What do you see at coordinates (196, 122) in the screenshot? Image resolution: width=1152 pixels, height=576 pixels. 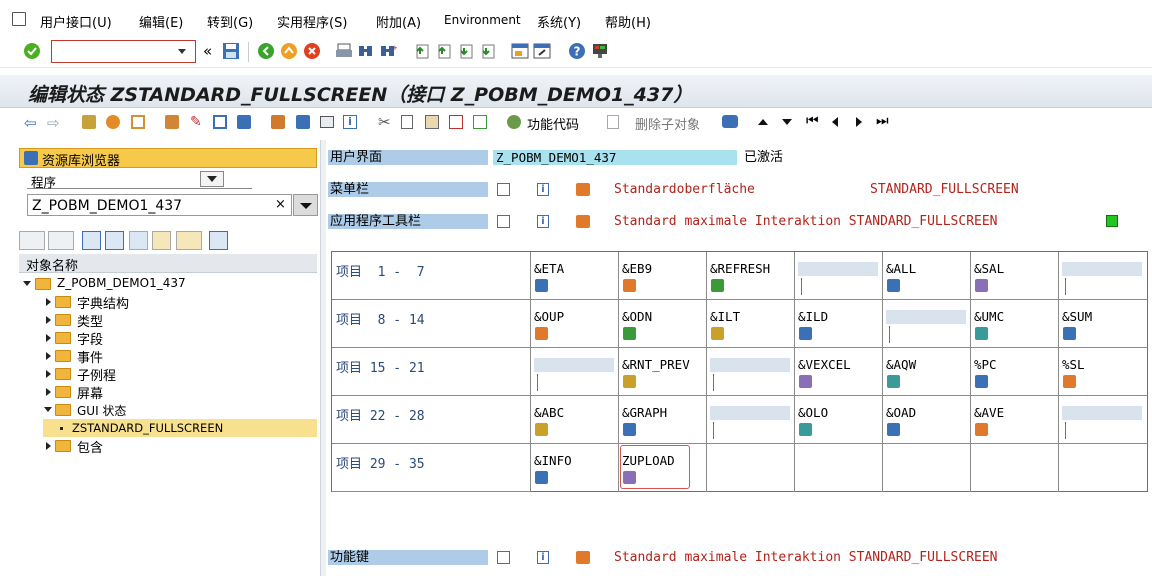 I see `edit-icon: ✎` at bounding box center [196, 122].